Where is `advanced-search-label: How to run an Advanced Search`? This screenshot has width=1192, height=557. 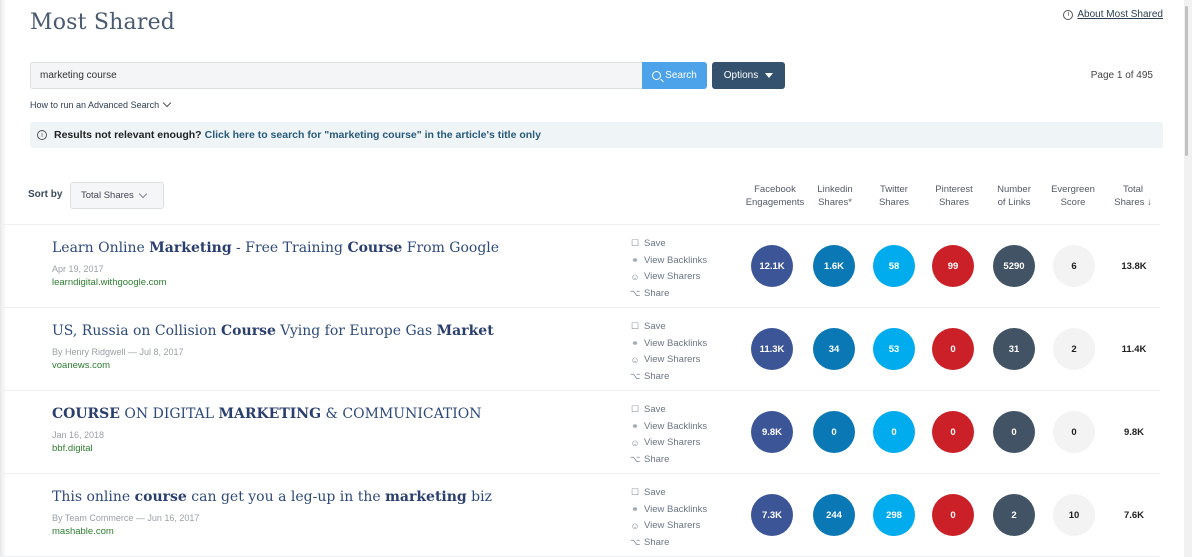
advanced-search-label: How to run an Advanced Search is located at coordinates (95, 105).